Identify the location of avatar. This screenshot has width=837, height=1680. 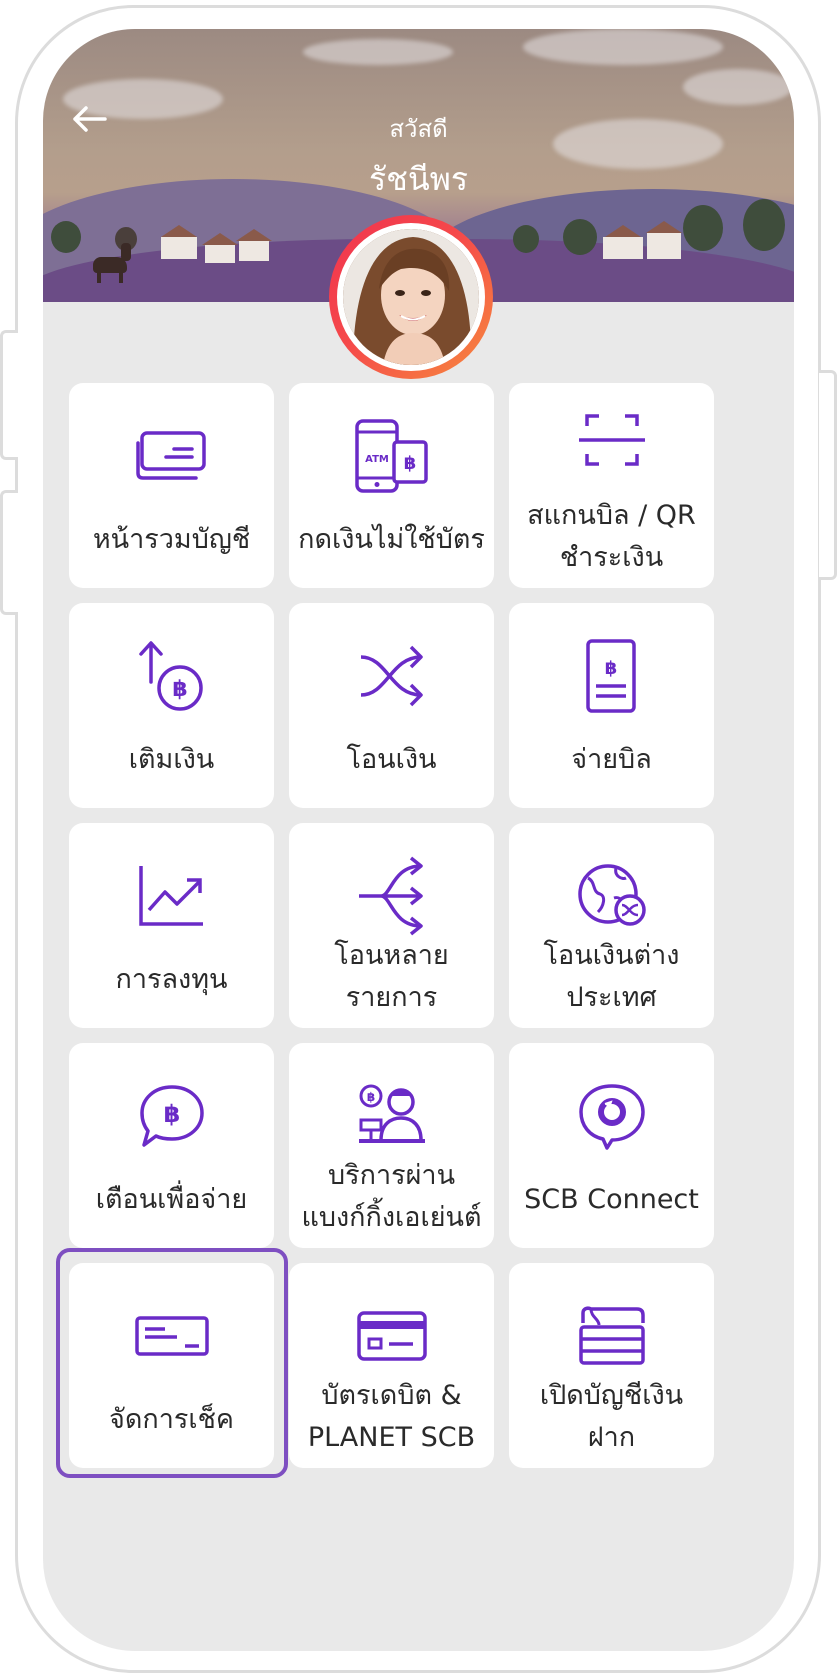
(411, 297).